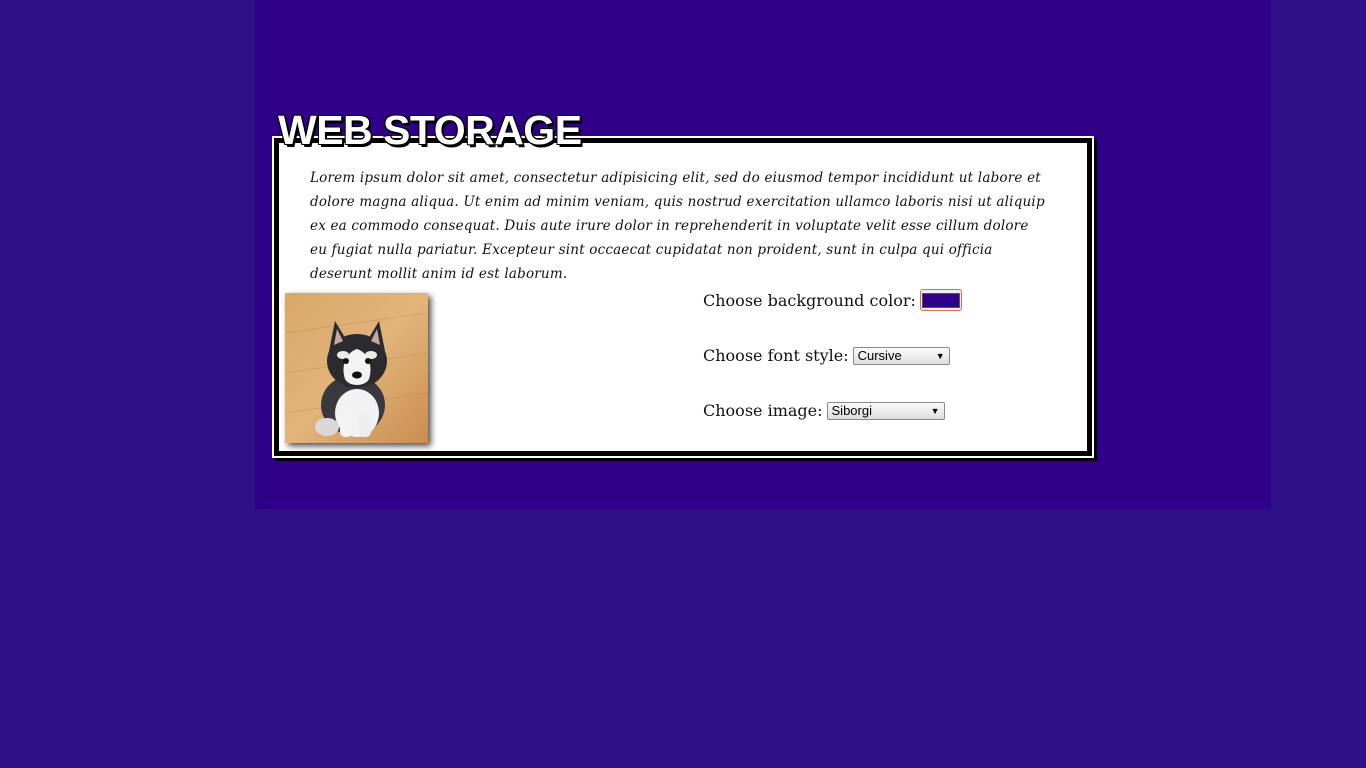 Image resolution: width=1366 pixels, height=768 pixels. What do you see at coordinates (776, 355) in the screenshot?
I see `font-style-label: Choose font style:` at bounding box center [776, 355].